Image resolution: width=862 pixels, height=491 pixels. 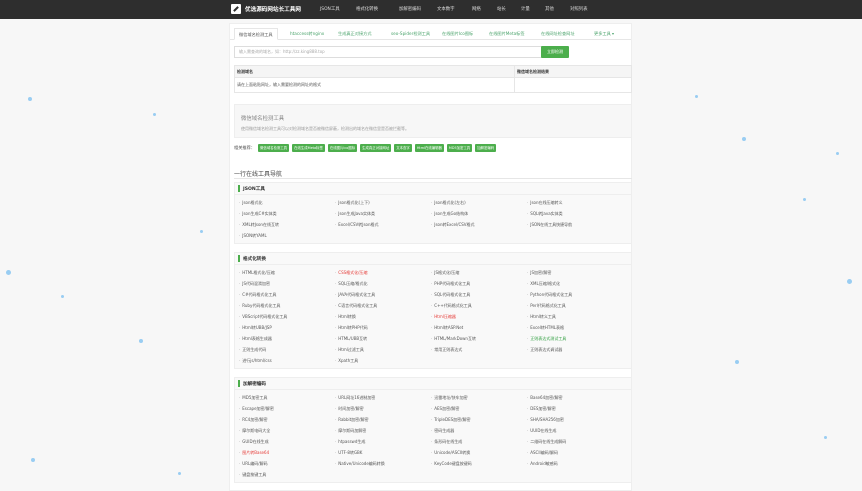 I want to click on tool-link: Html转UBB/JSP, so click(x=287, y=327).